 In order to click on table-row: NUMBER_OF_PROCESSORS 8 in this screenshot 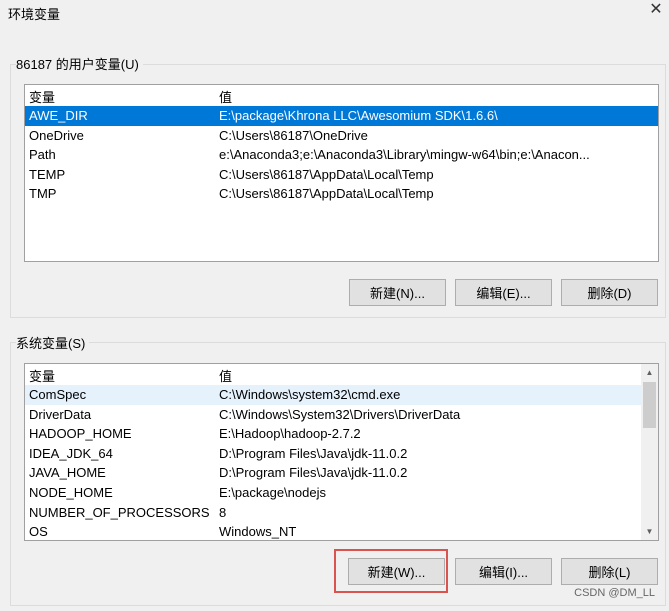, I will do `click(333, 513)`.